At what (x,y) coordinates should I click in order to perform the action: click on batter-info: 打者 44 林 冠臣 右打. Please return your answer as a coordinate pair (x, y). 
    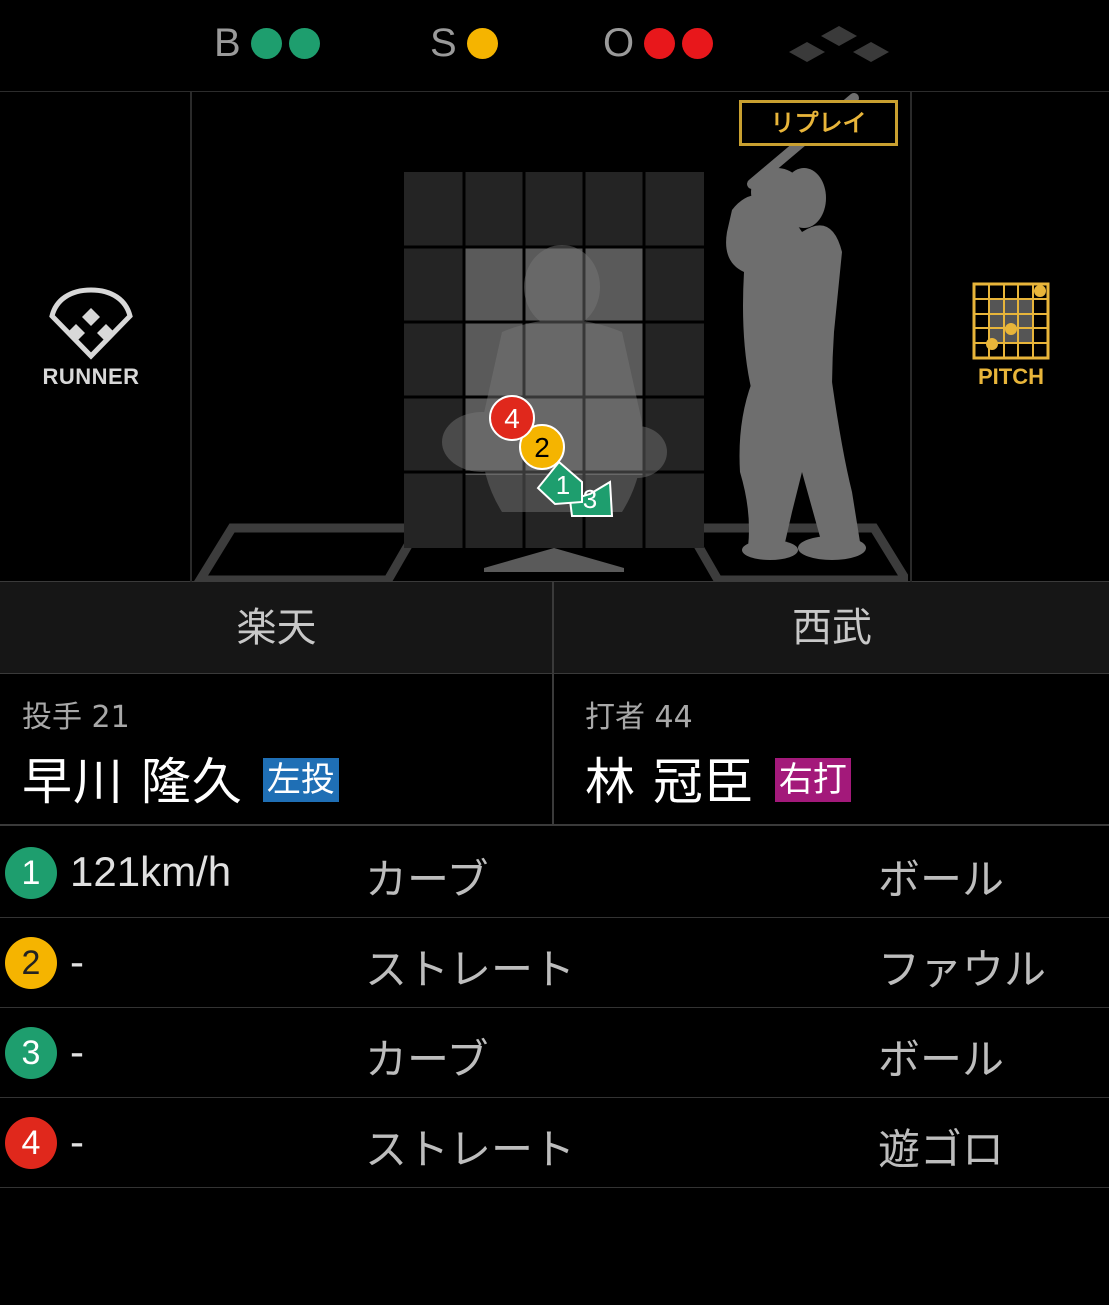
    Looking at the image, I should click on (836, 750).